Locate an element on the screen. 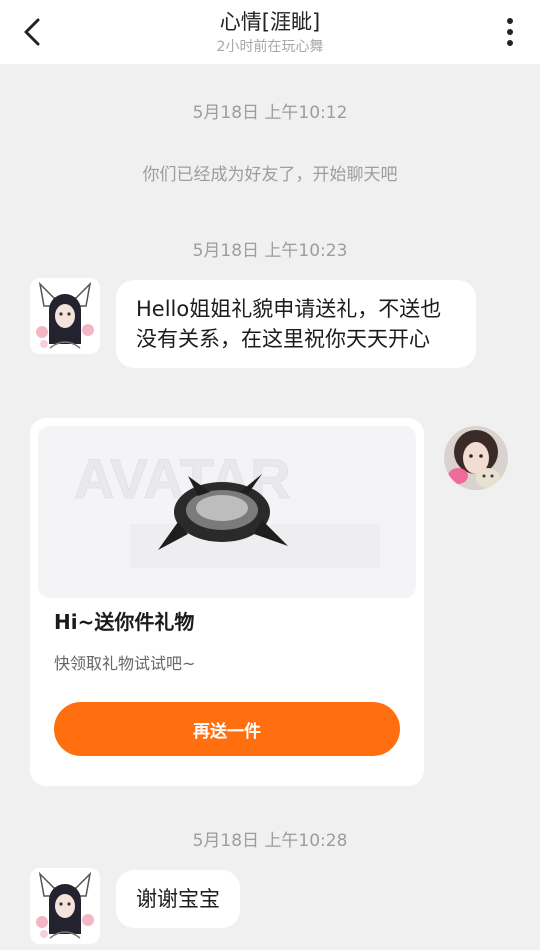 This screenshot has width=540, height=950. vertical-dots-icon is located at coordinates (510, 32).